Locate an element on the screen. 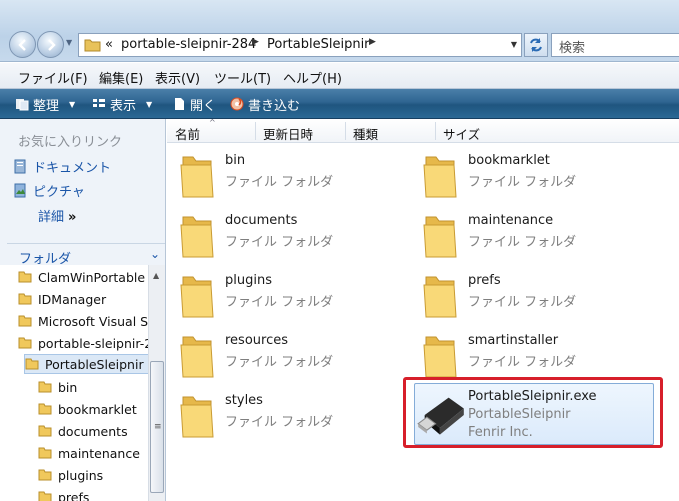  tree-item: IDManager is located at coordinates (62, 299).